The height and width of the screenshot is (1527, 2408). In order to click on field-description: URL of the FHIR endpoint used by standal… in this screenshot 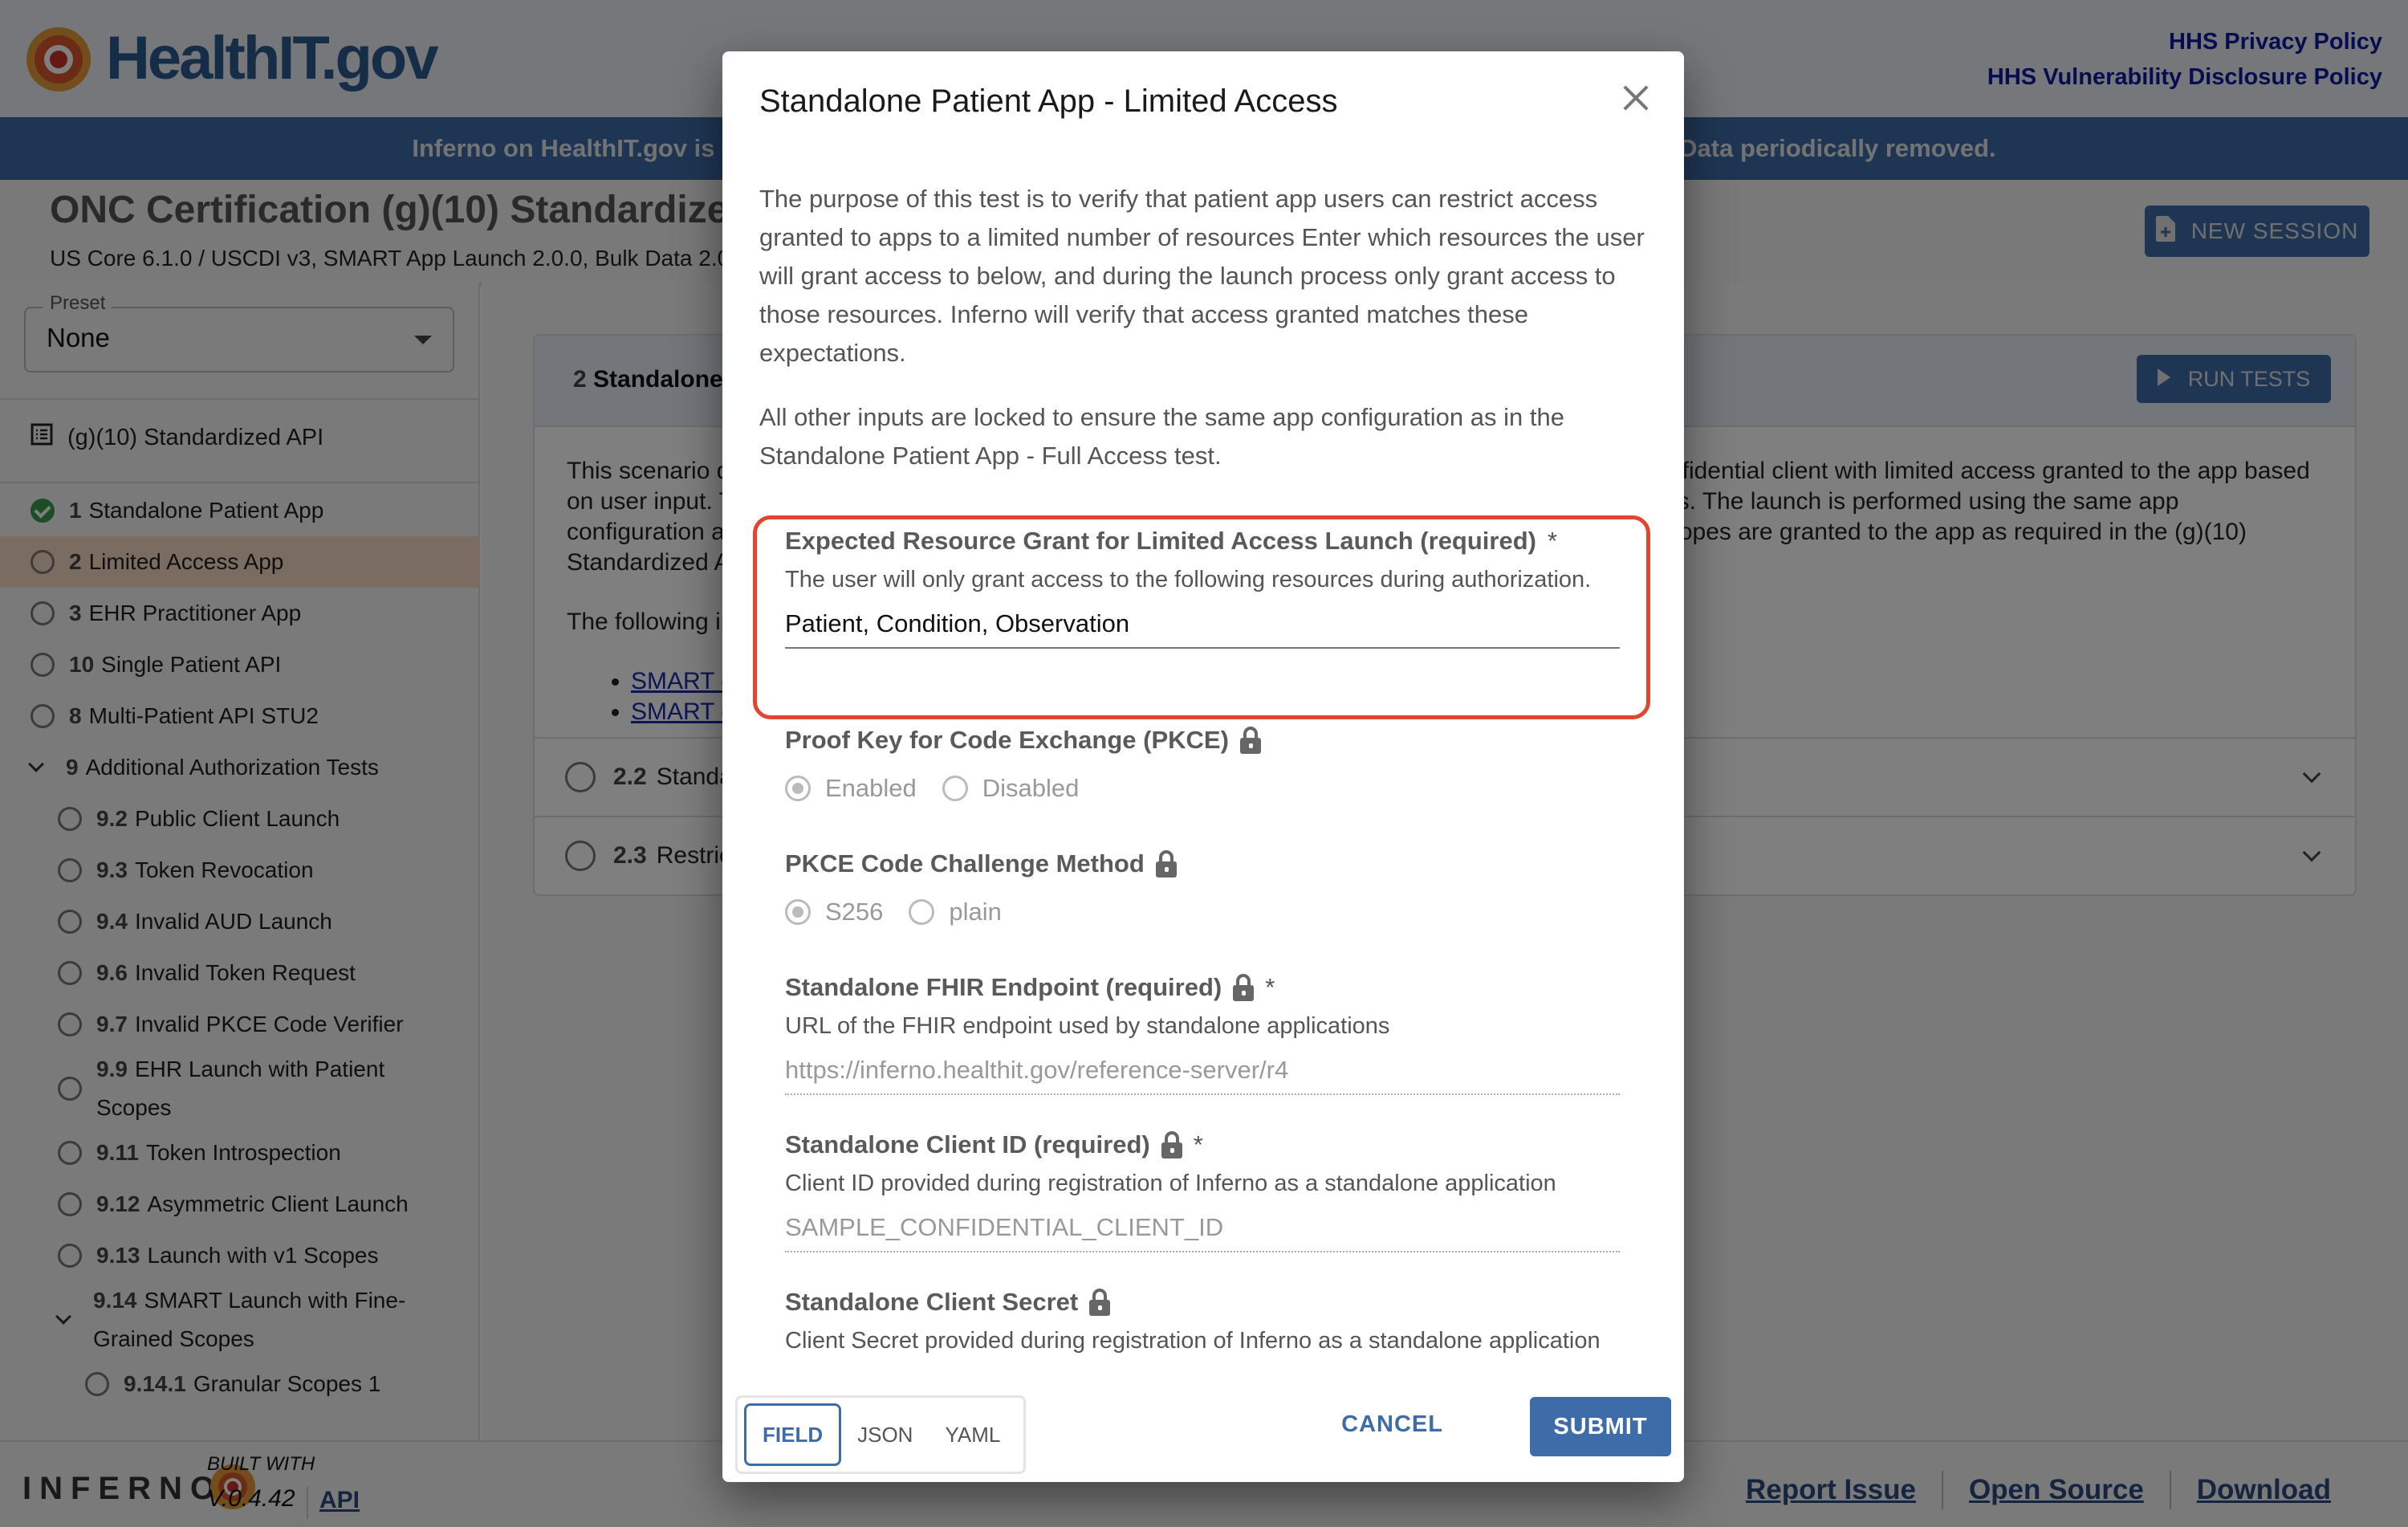, I will do `click(1087, 1026)`.